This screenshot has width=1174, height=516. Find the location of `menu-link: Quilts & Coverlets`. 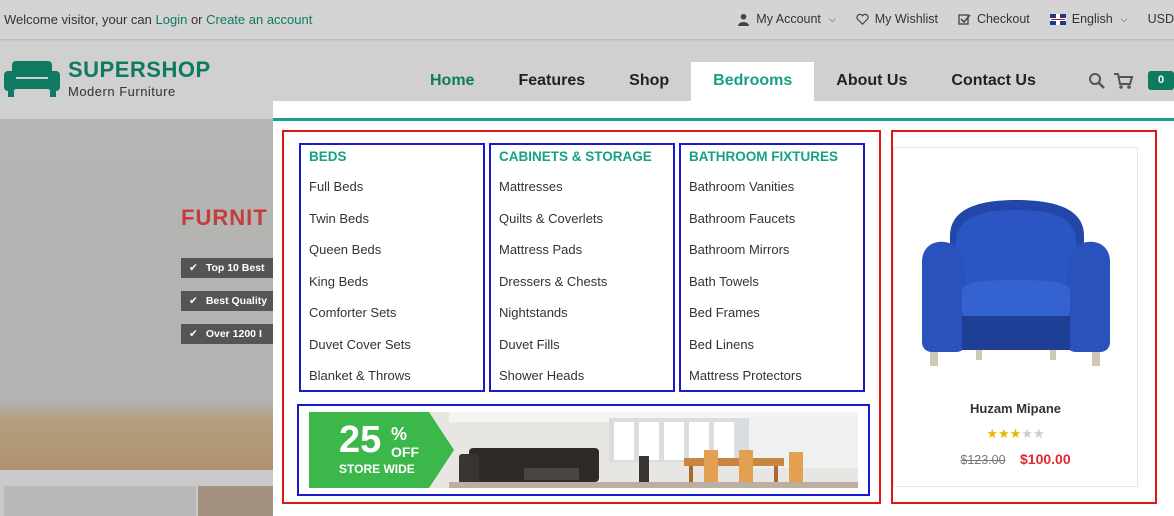

menu-link: Quilts & Coverlets is located at coordinates (553, 227).